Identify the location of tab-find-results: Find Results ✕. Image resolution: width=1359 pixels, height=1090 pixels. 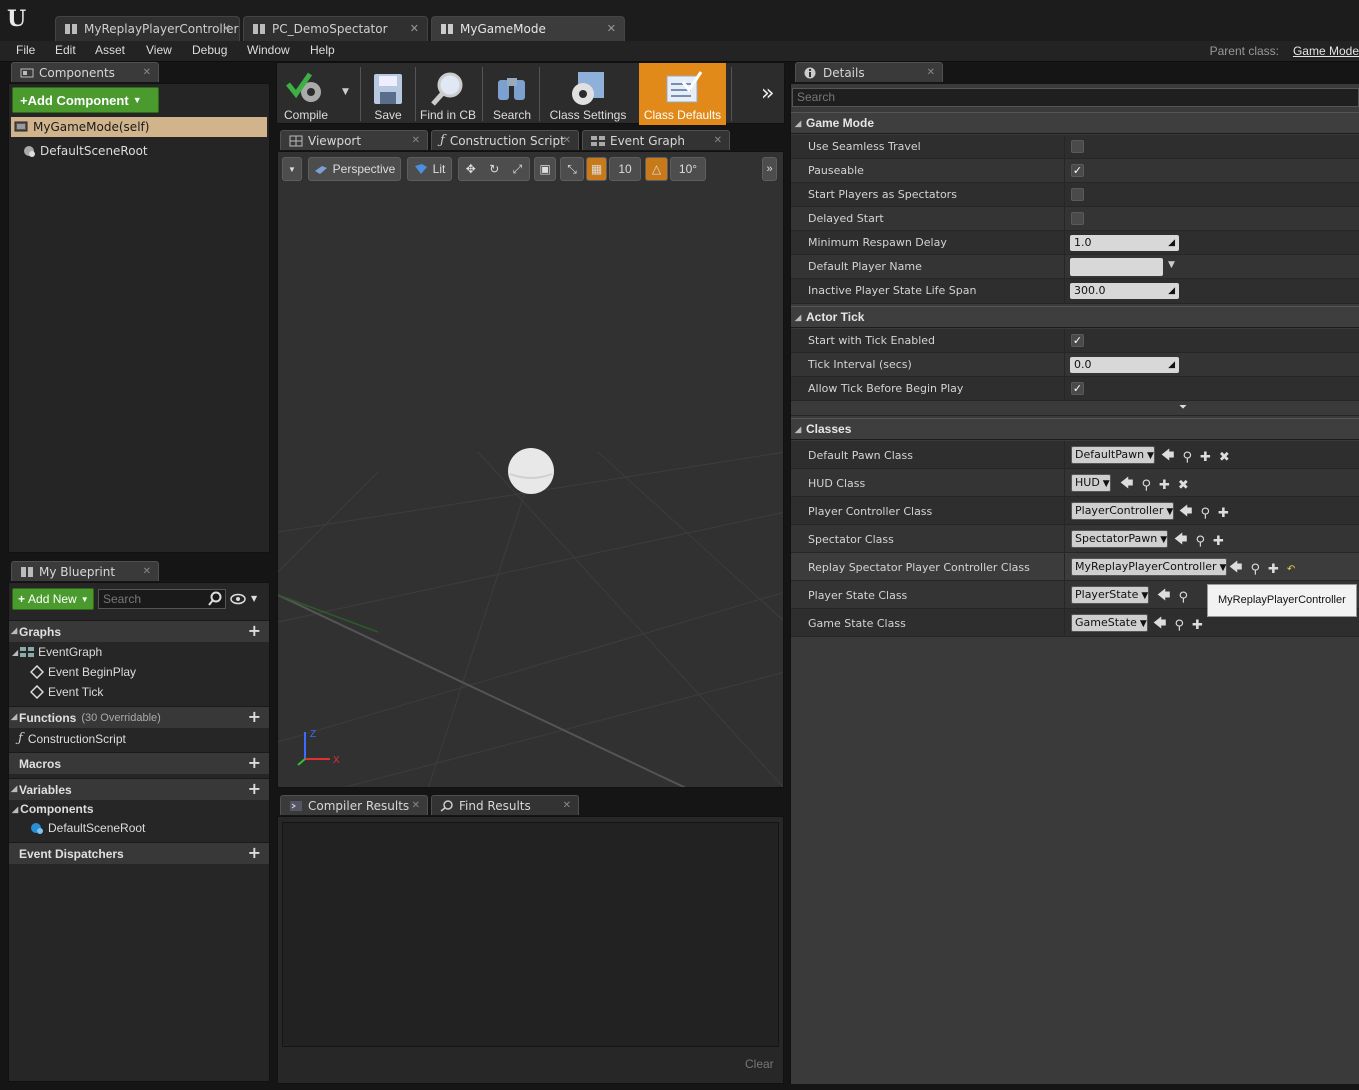
(505, 805).